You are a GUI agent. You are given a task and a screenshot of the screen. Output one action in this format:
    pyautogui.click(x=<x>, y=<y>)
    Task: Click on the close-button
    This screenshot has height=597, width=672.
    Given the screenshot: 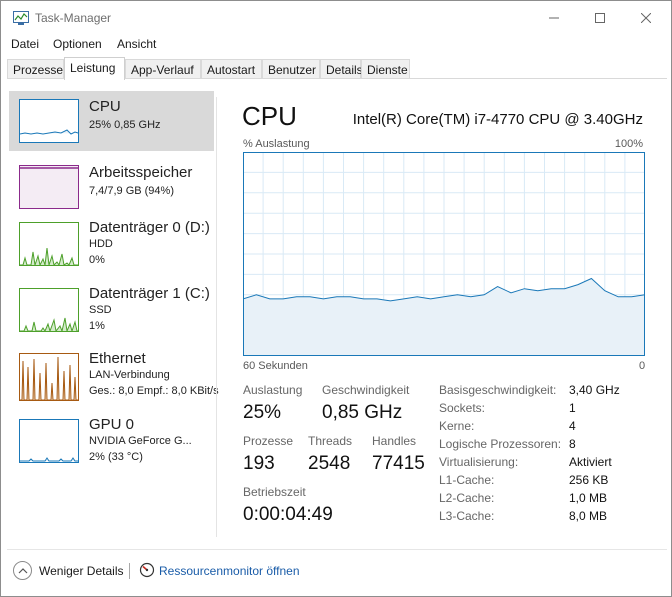 What is the action you would take?
    pyautogui.click(x=646, y=17)
    